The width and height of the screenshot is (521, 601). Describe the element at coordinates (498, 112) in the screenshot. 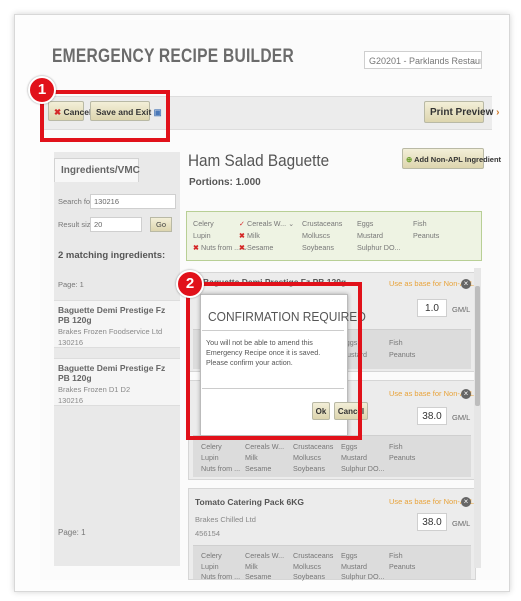

I see `chevron-right-icon: ›` at that location.